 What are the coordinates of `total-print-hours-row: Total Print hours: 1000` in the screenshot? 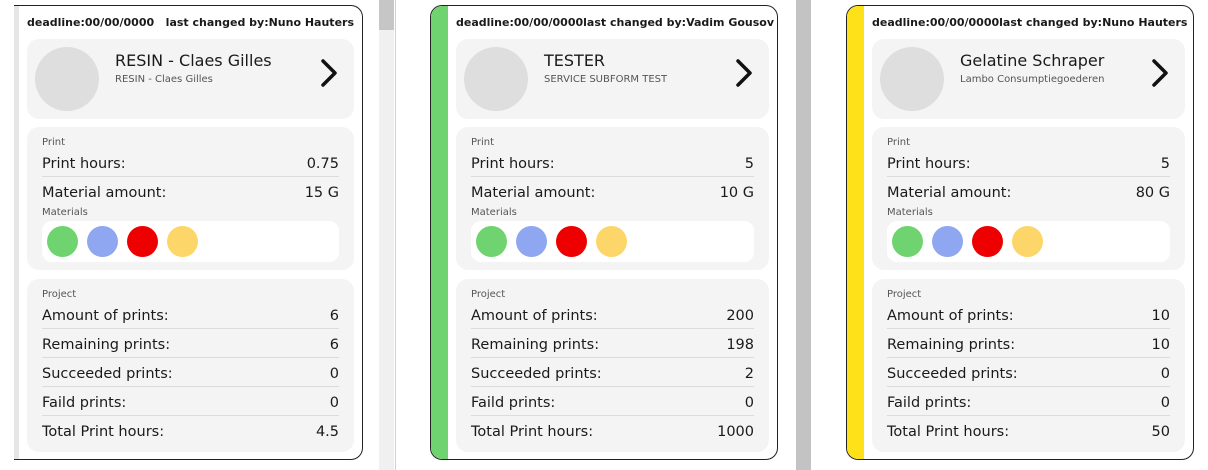 It's located at (612, 432).